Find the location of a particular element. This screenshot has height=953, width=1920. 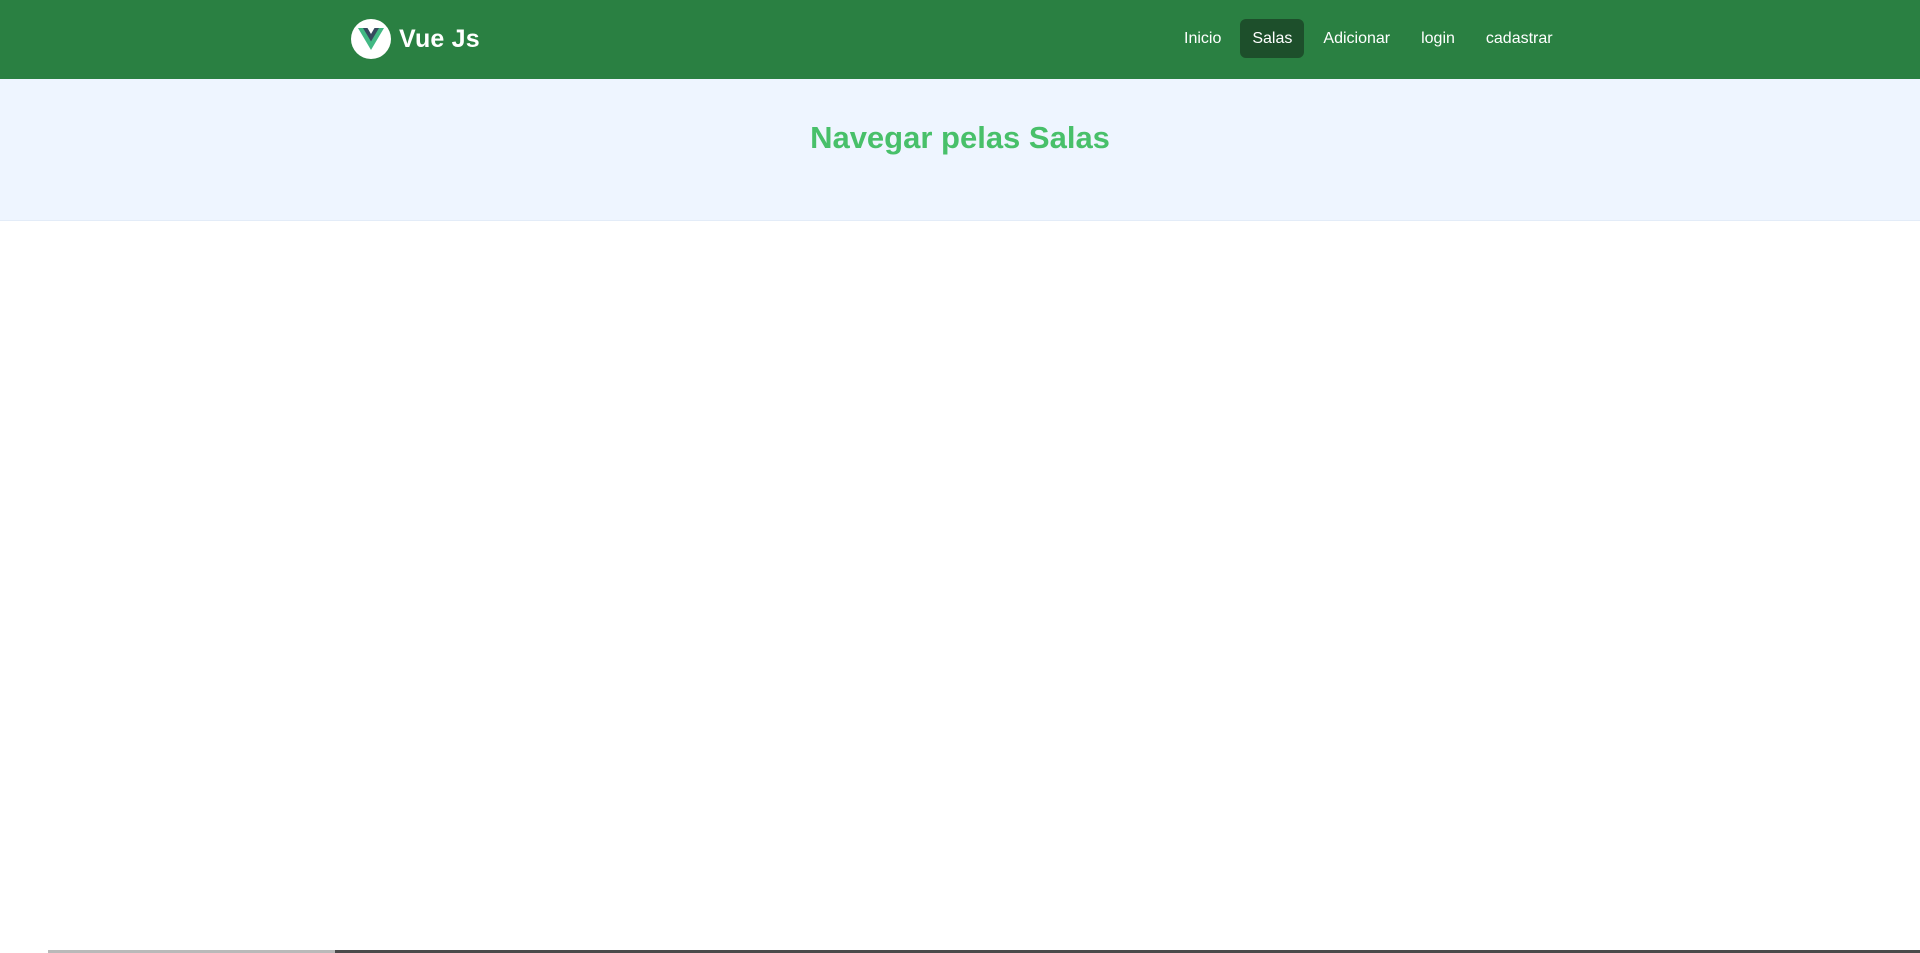

nav-item-login: login is located at coordinates (1438, 38).